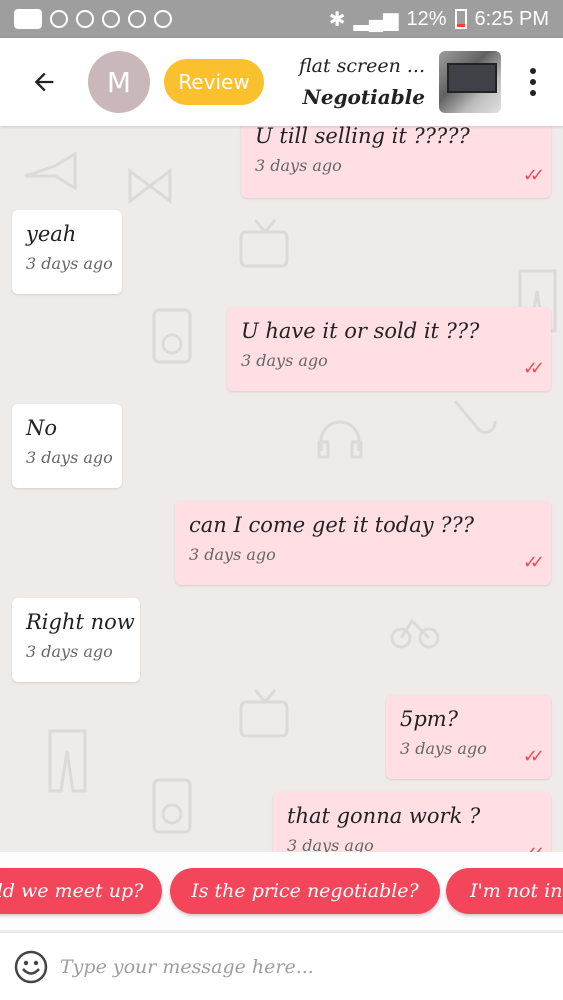  Describe the element at coordinates (533, 82) in the screenshot. I see `more-options-button` at that location.